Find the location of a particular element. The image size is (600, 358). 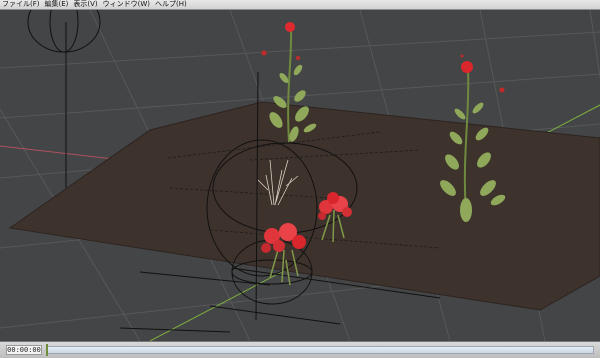

timeline-bar: 00:00:00 is located at coordinates (300, 349).